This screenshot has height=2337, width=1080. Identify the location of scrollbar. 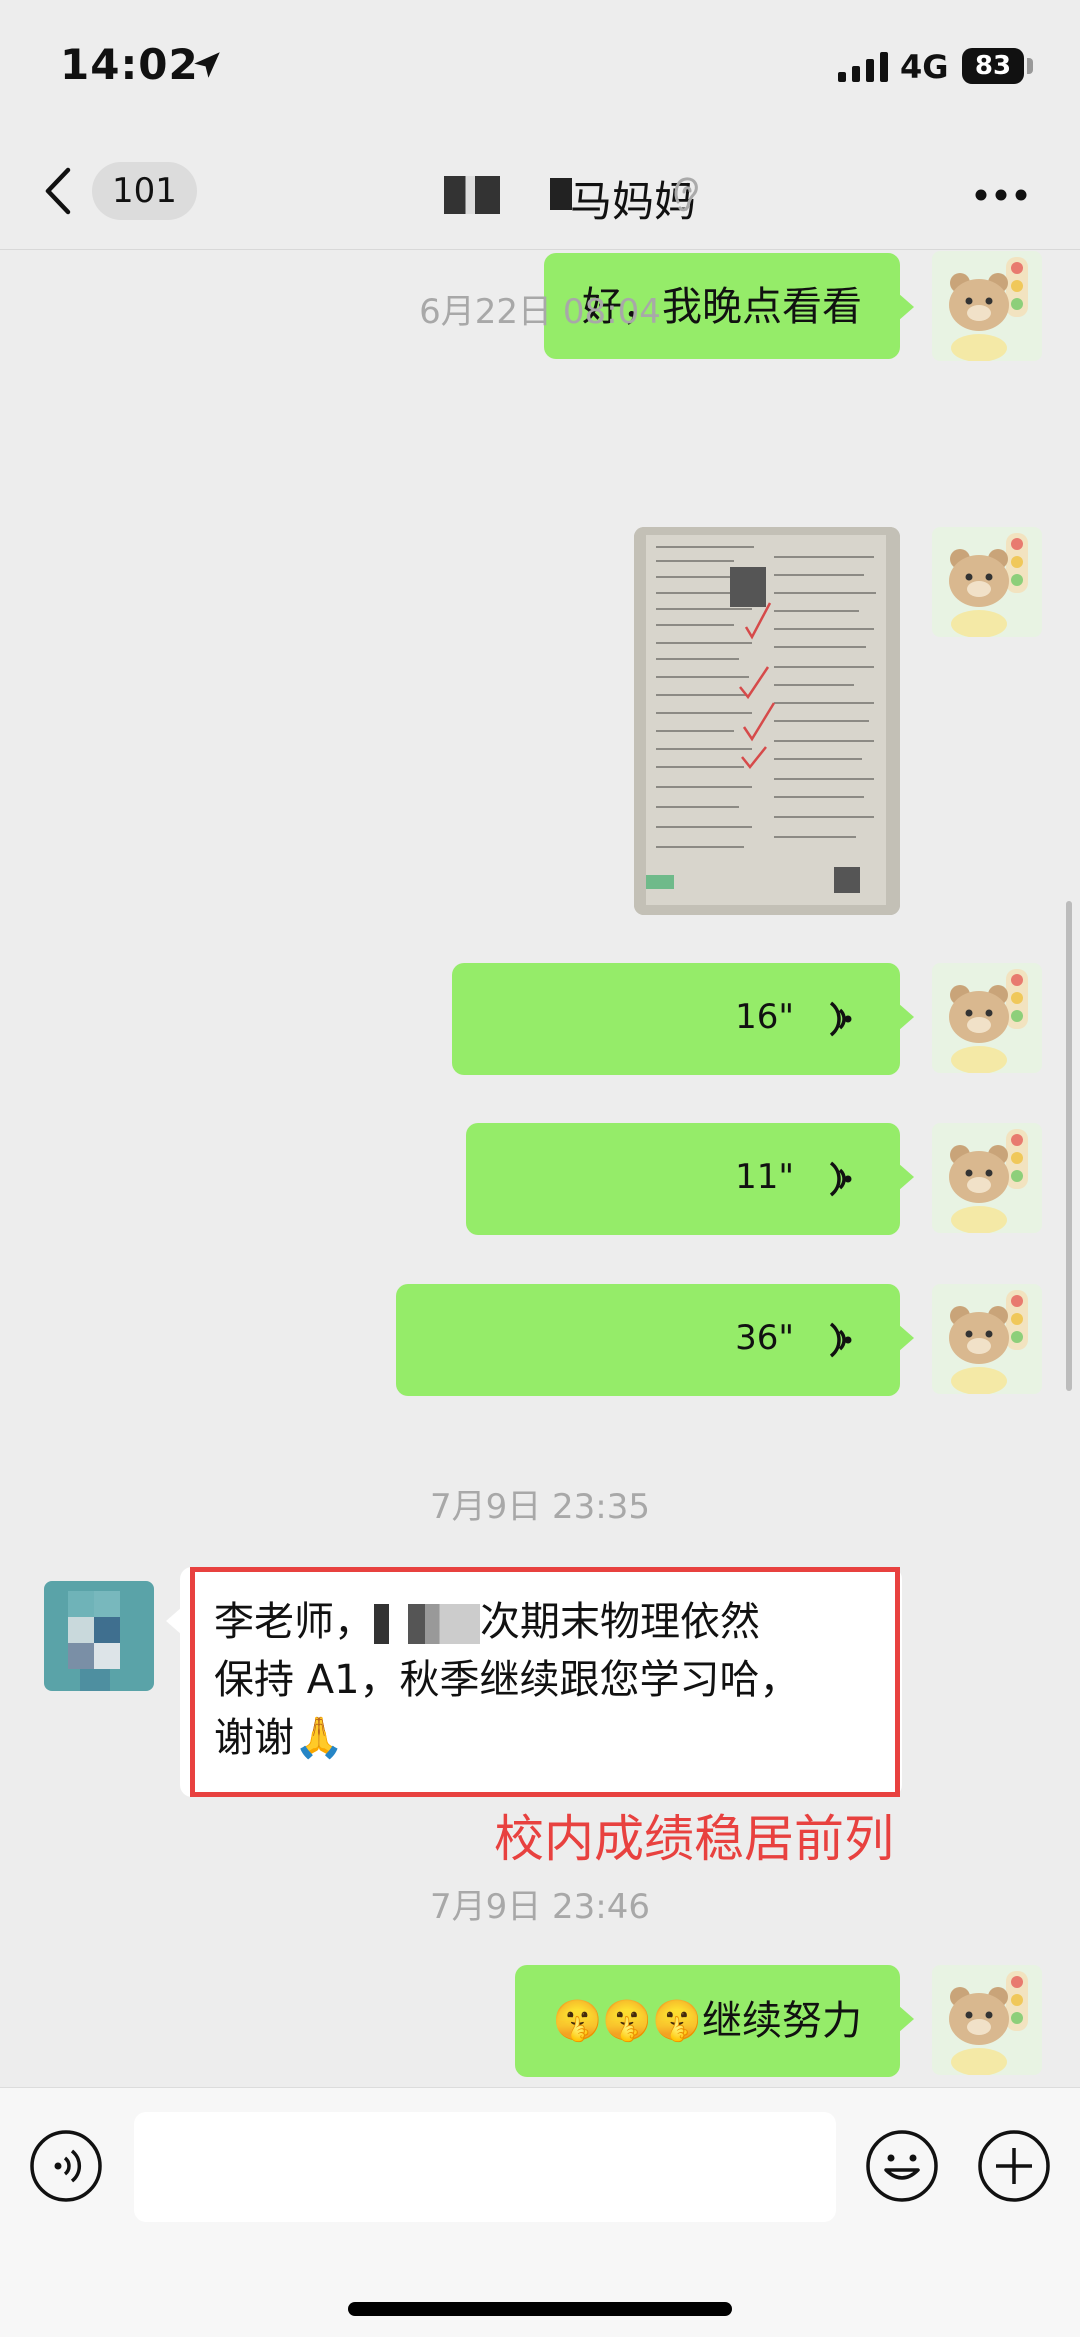
(1069, 1146).